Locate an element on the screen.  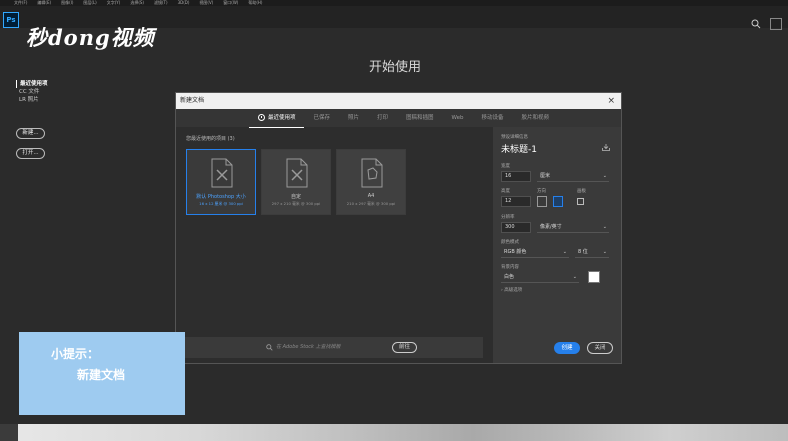
width-input: 16 is located at coordinates (516, 176).